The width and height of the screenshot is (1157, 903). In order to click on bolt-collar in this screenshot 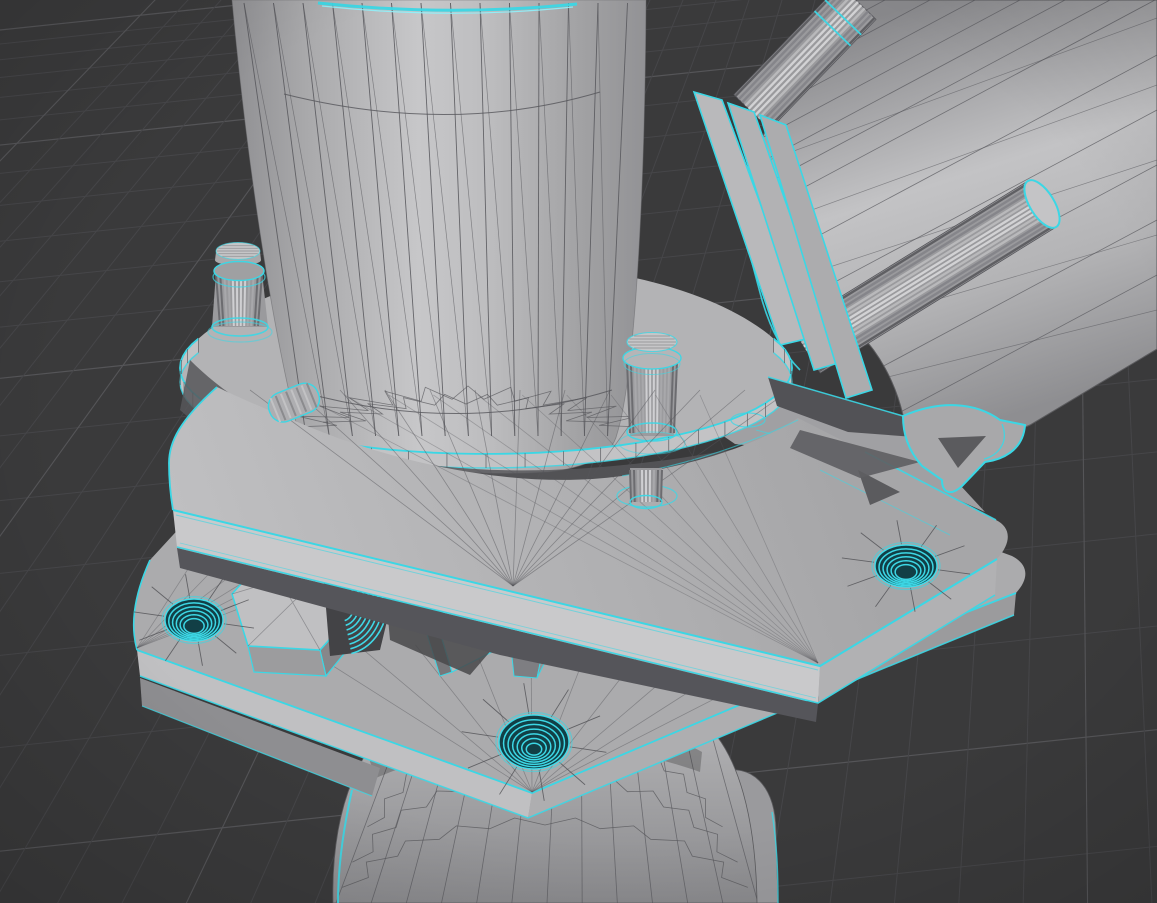, I will do `click(239, 271)`.